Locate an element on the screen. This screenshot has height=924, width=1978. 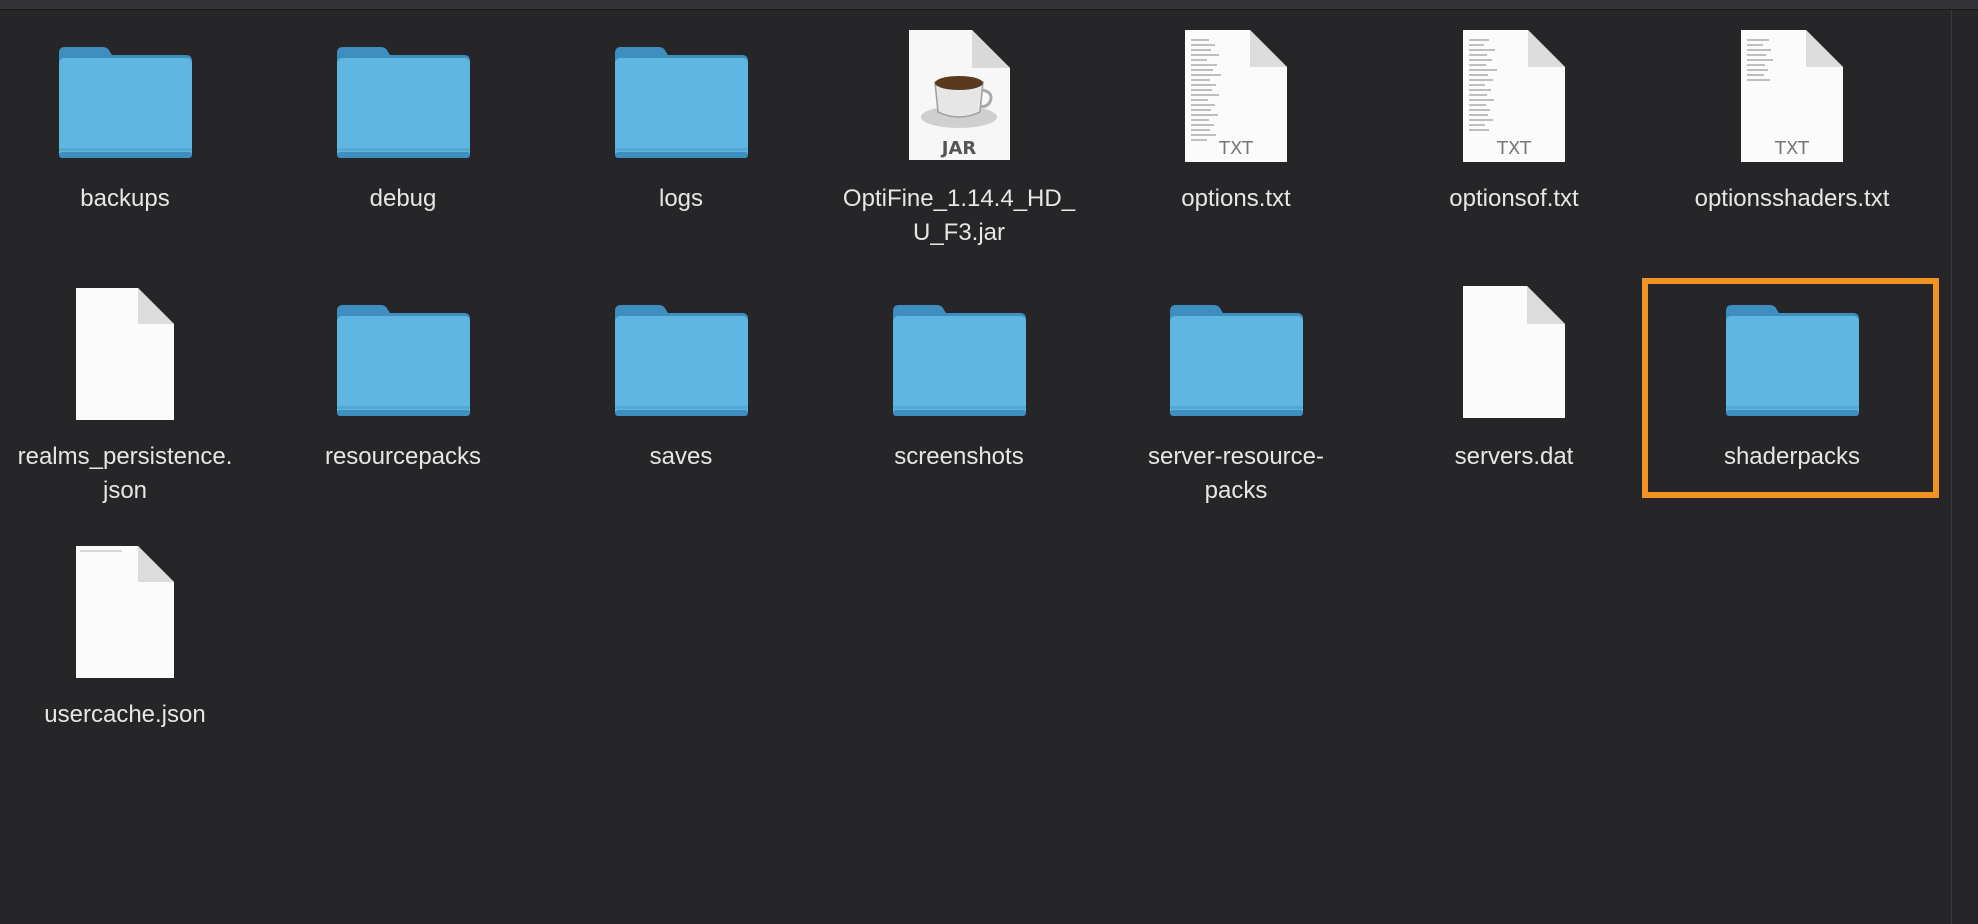
file-name: usercache.json is located at coordinates (125, 714).